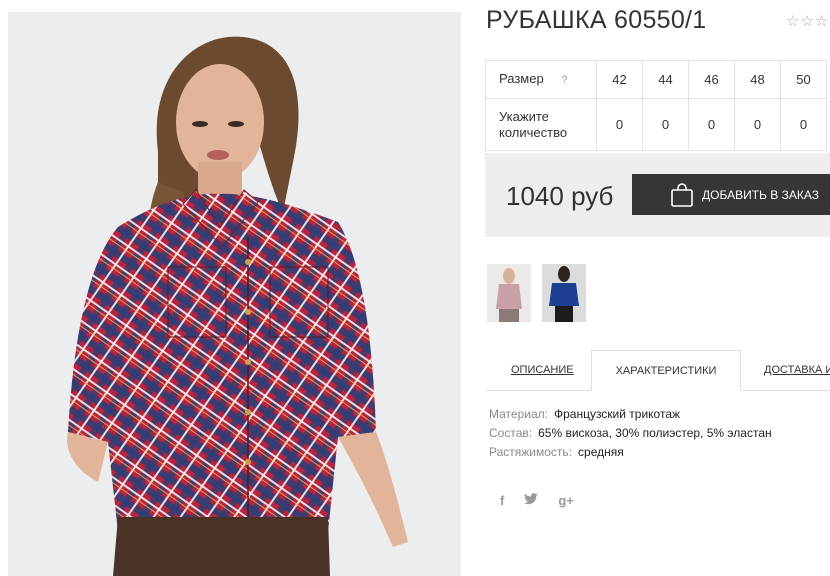 This screenshot has height=576, width=830. I want to click on social-share: f g+, so click(537, 500).